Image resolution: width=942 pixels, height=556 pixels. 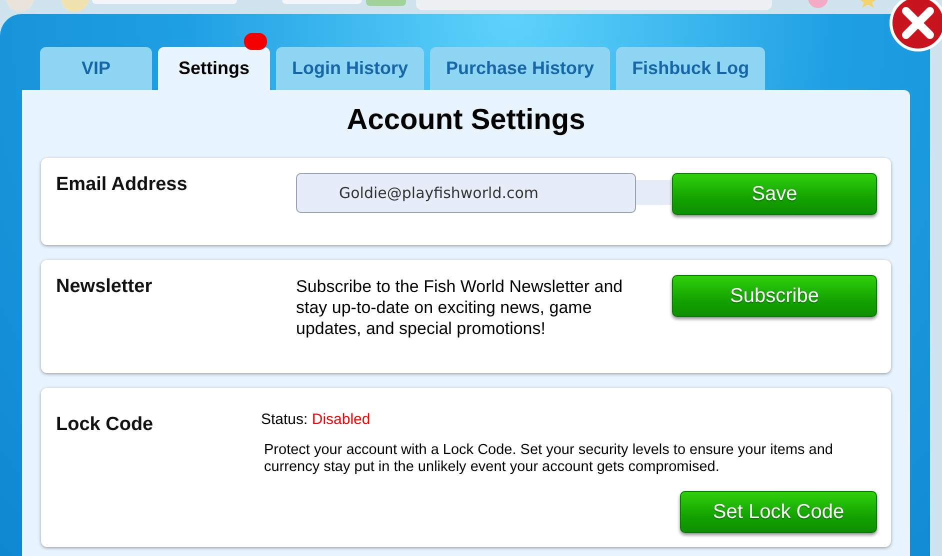 What do you see at coordinates (105, 287) in the screenshot?
I see `section-label: Newsletter` at bounding box center [105, 287].